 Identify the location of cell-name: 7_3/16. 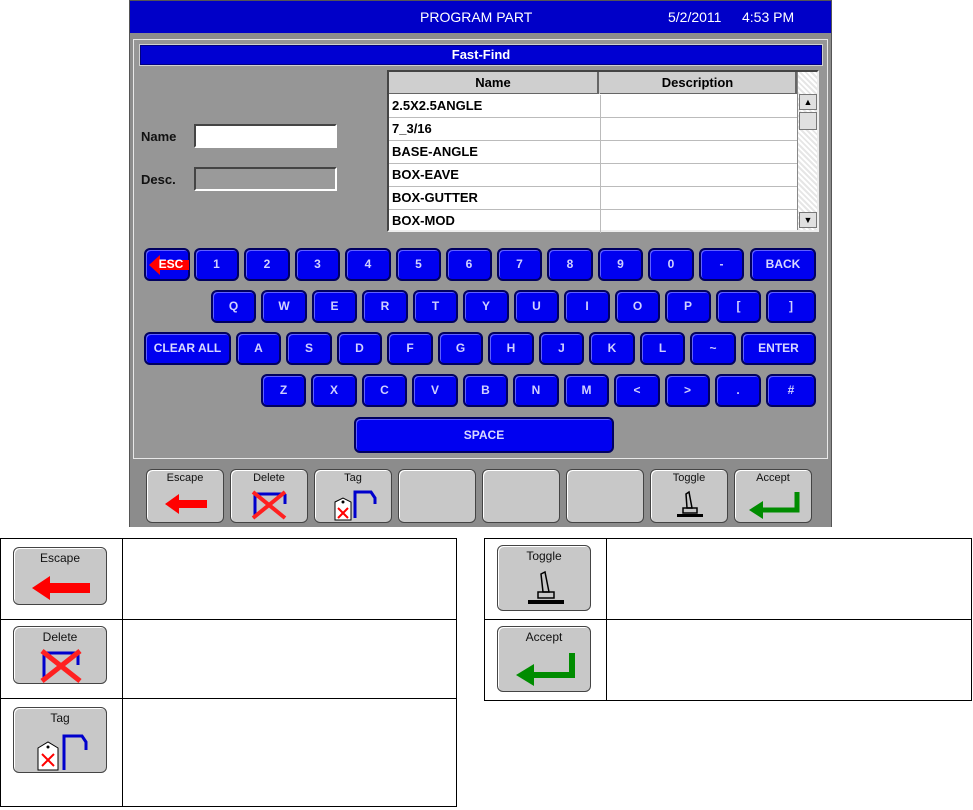
(412, 128).